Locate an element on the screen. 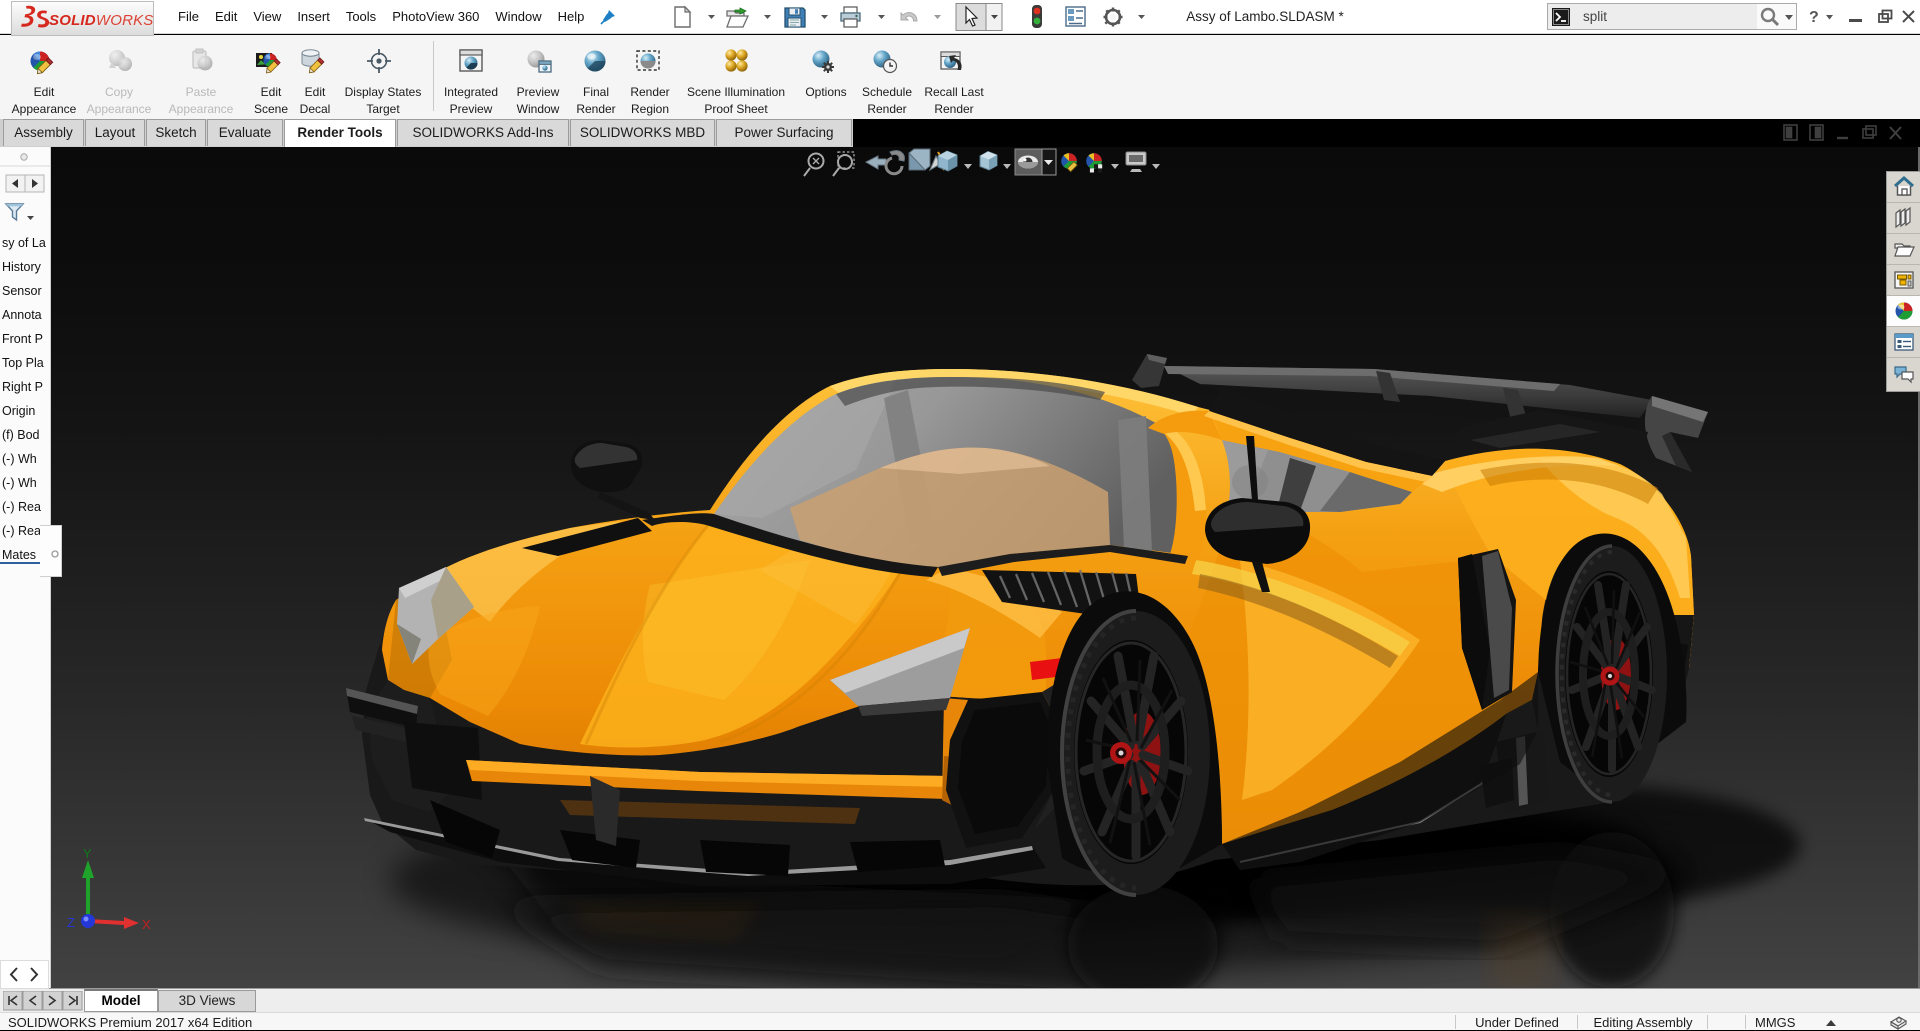 This screenshot has height=1031, width=1920. svg-text: Z is located at coordinates (71, 922).